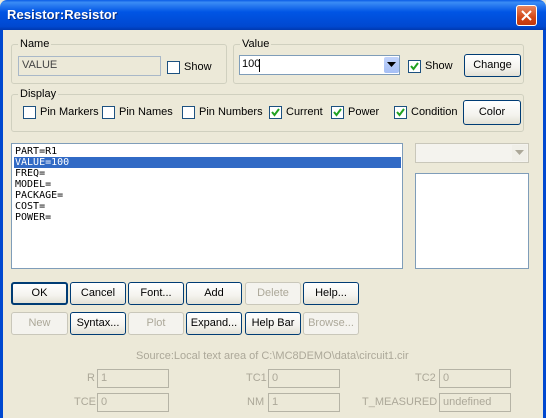 The height and width of the screenshot is (418, 546). What do you see at coordinates (207, 173) in the screenshot?
I see `list-item: FREQ=` at bounding box center [207, 173].